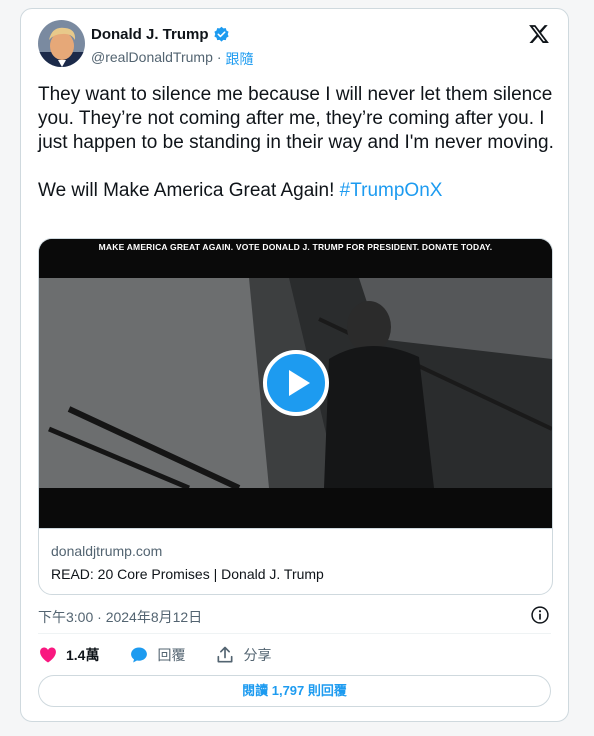 Image resolution: width=594 pixels, height=736 pixels. Describe the element at coordinates (225, 654) in the screenshot. I see `share-icon` at that location.